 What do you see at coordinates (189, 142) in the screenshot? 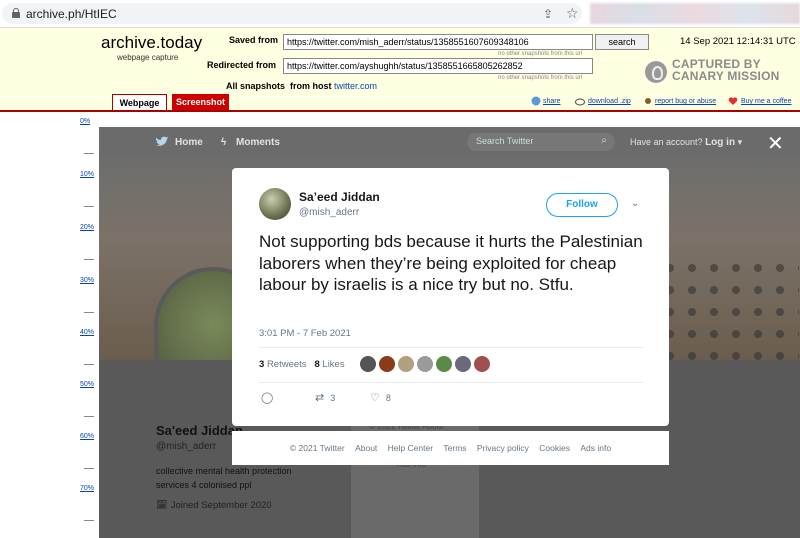
I see `nav-home: Home` at bounding box center [189, 142].